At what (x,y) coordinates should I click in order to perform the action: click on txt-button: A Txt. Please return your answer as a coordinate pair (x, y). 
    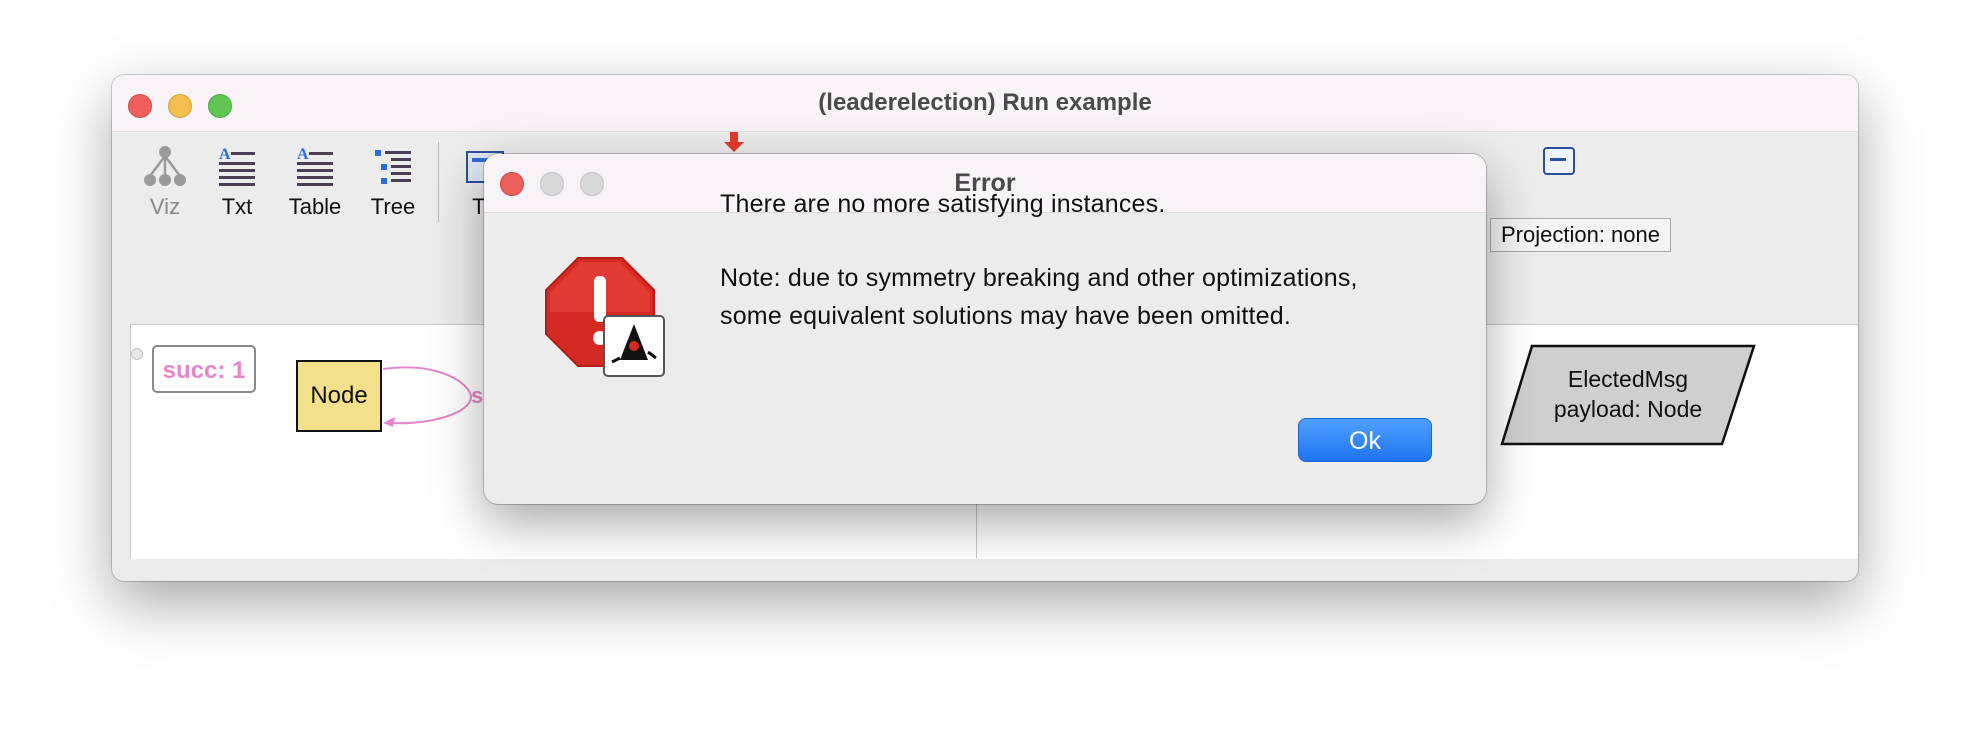
    Looking at the image, I should click on (237, 180).